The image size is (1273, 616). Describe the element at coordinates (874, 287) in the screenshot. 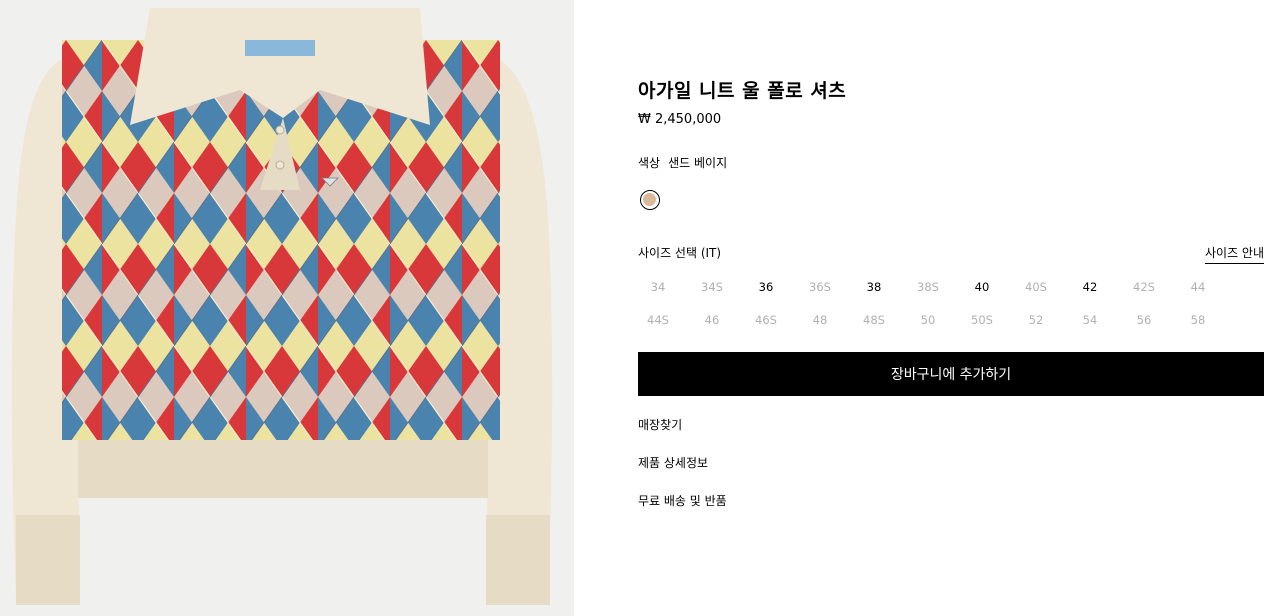

I see `size-option: 38` at that location.